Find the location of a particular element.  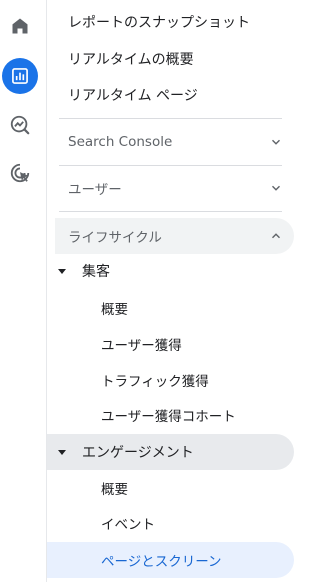

nav-item-events: イベント is located at coordinates (170, 523).